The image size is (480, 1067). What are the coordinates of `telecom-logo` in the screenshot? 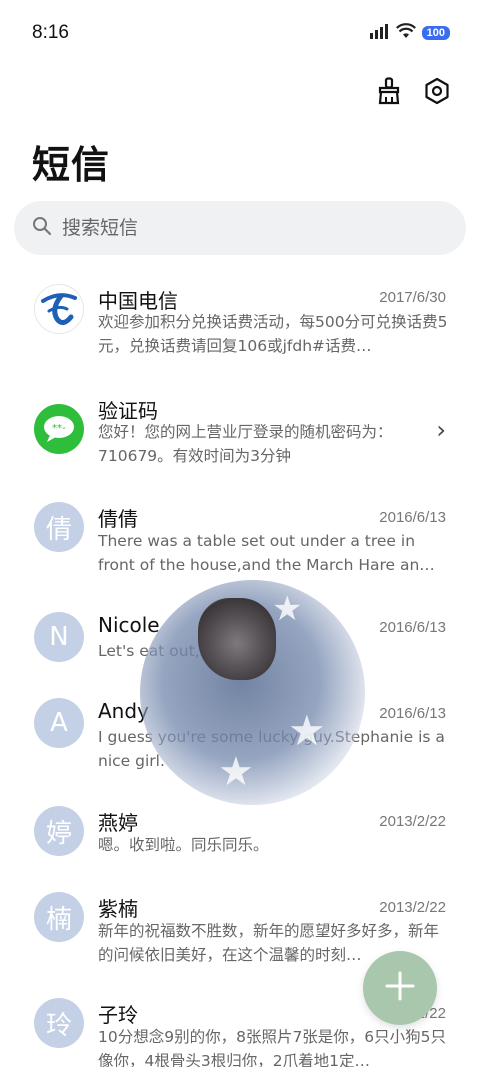 It's located at (59, 309).